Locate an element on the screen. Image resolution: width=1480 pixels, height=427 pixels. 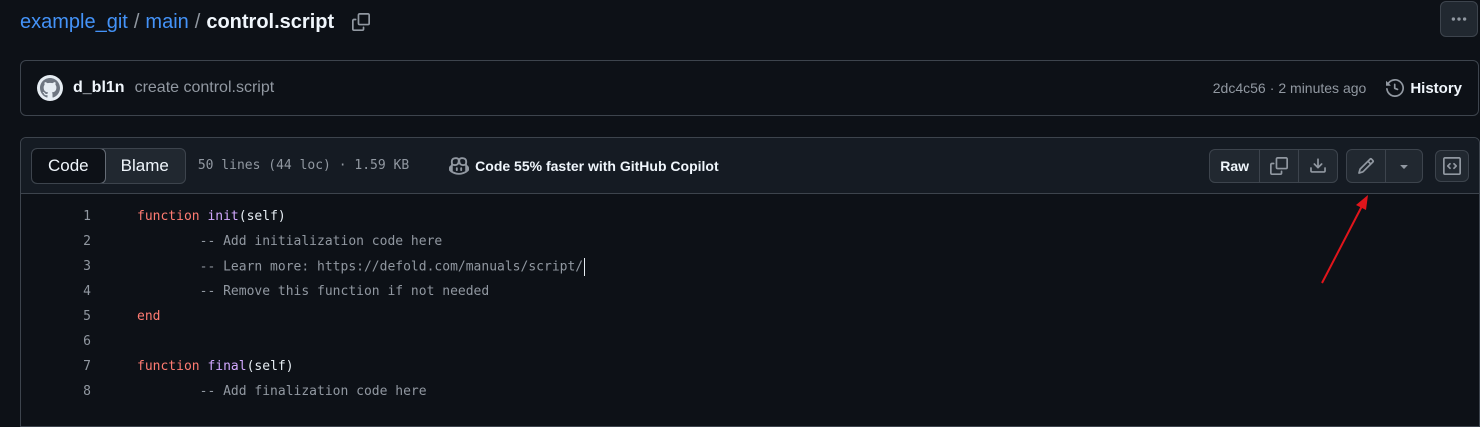
edit-file-button is located at coordinates (1366, 165).